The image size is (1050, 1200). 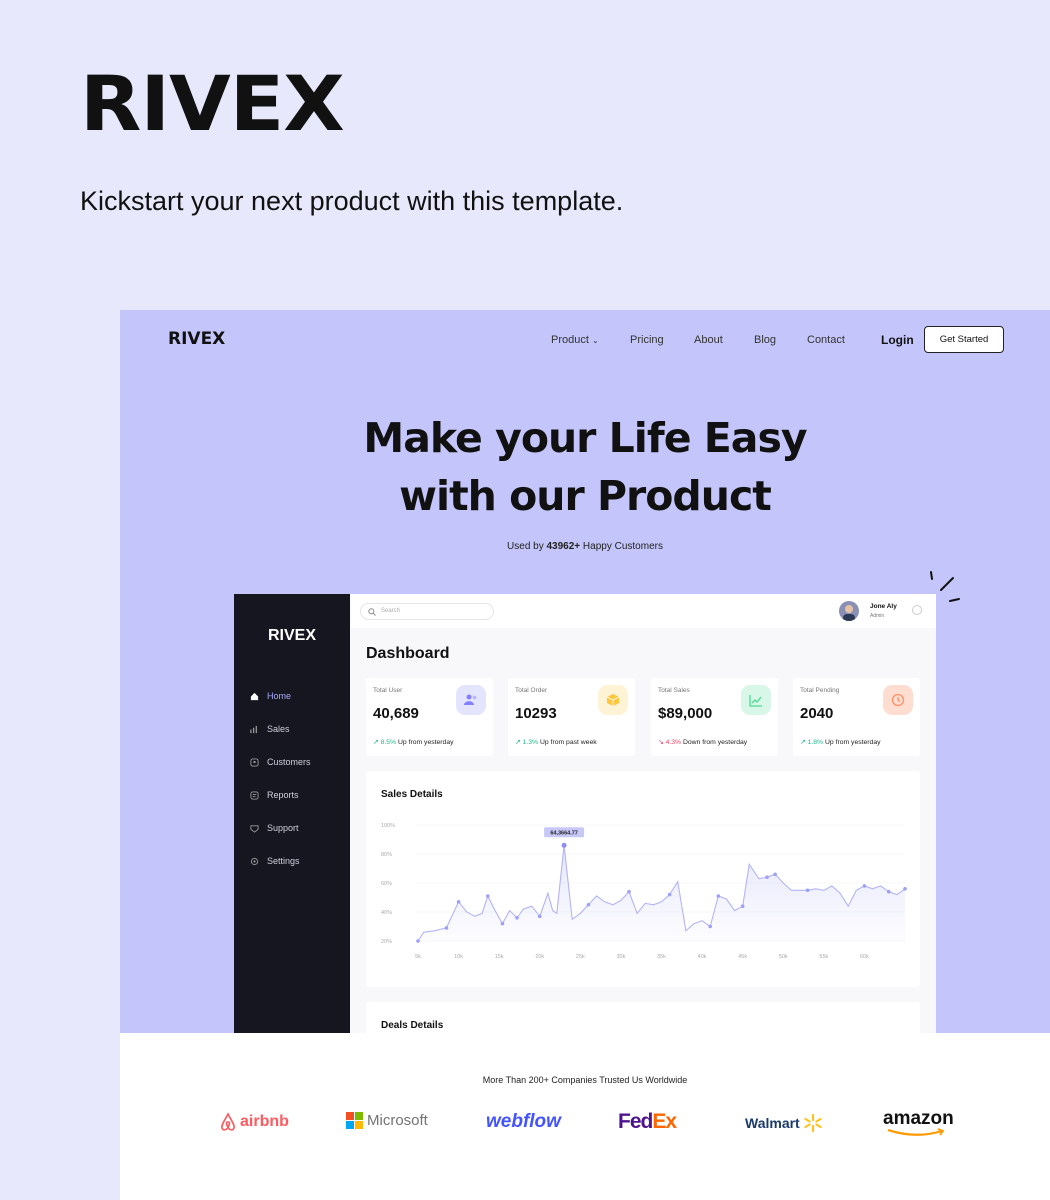 What do you see at coordinates (254, 762) in the screenshot?
I see `user-icon` at bounding box center [254, 762].